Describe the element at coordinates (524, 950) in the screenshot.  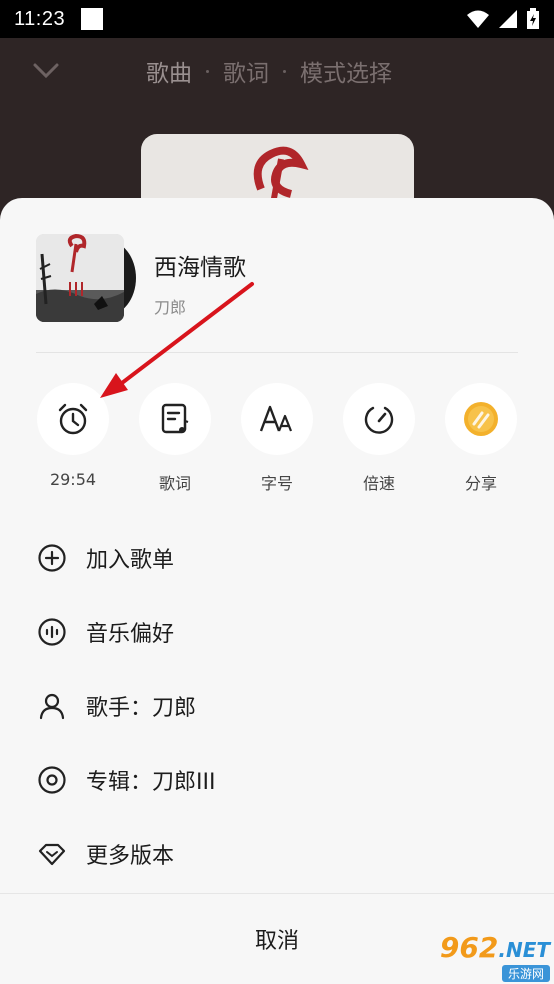
I see `watermark-domain: .NET` at that location.